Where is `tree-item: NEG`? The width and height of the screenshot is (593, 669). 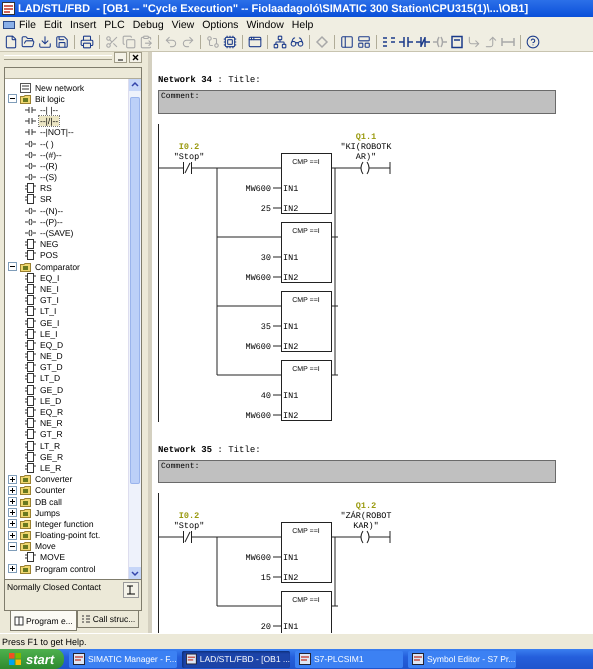 tree-item: NEG is located at coordinates (49, 244).